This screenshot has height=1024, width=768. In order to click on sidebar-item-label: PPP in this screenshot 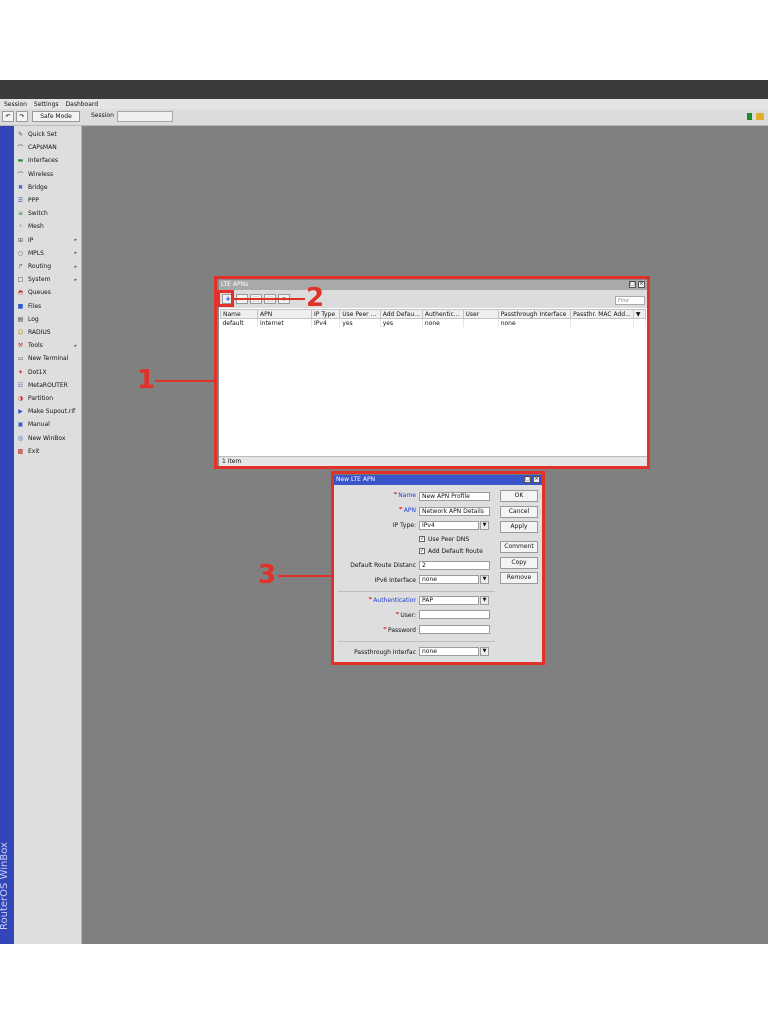, I will do `click(33, 200)`.